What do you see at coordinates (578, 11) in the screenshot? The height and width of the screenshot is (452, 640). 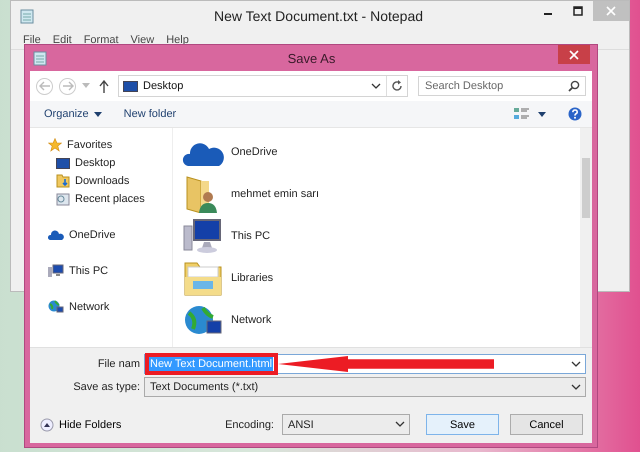 I see `maximize-icon` at bounding box center [578, 11].